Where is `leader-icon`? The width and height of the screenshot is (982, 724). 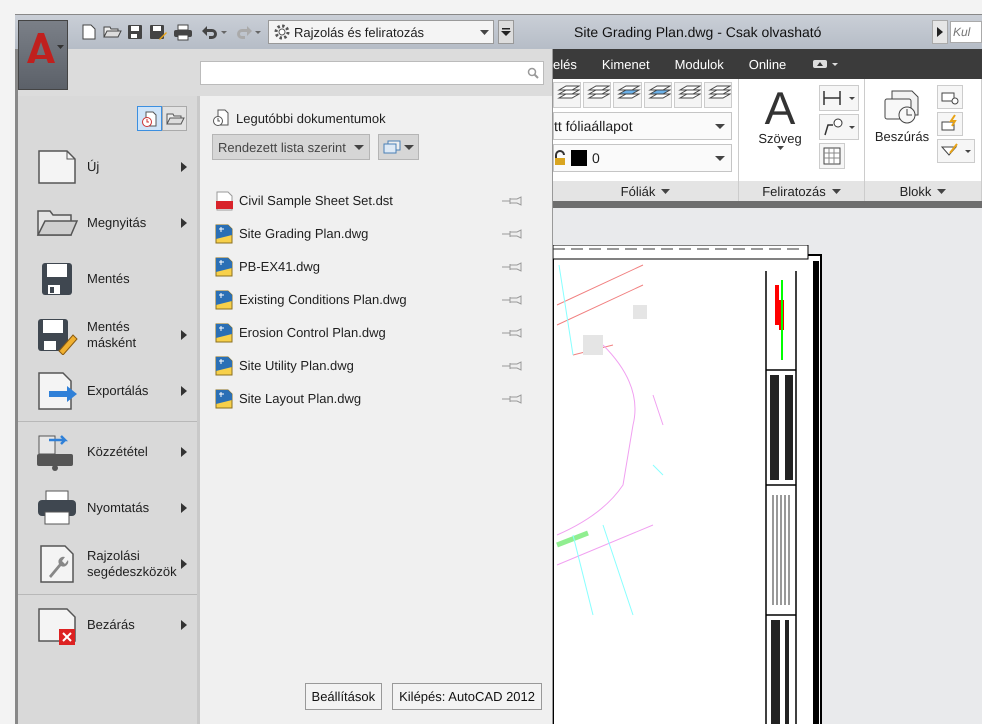
leader-icon is located at coordinates (839, 127).